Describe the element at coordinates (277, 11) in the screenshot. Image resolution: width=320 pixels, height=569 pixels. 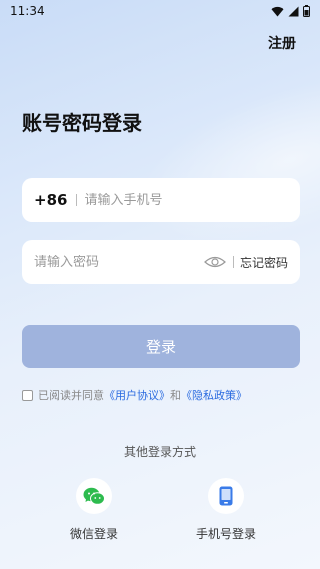
I see `wifi-icon` at that location.